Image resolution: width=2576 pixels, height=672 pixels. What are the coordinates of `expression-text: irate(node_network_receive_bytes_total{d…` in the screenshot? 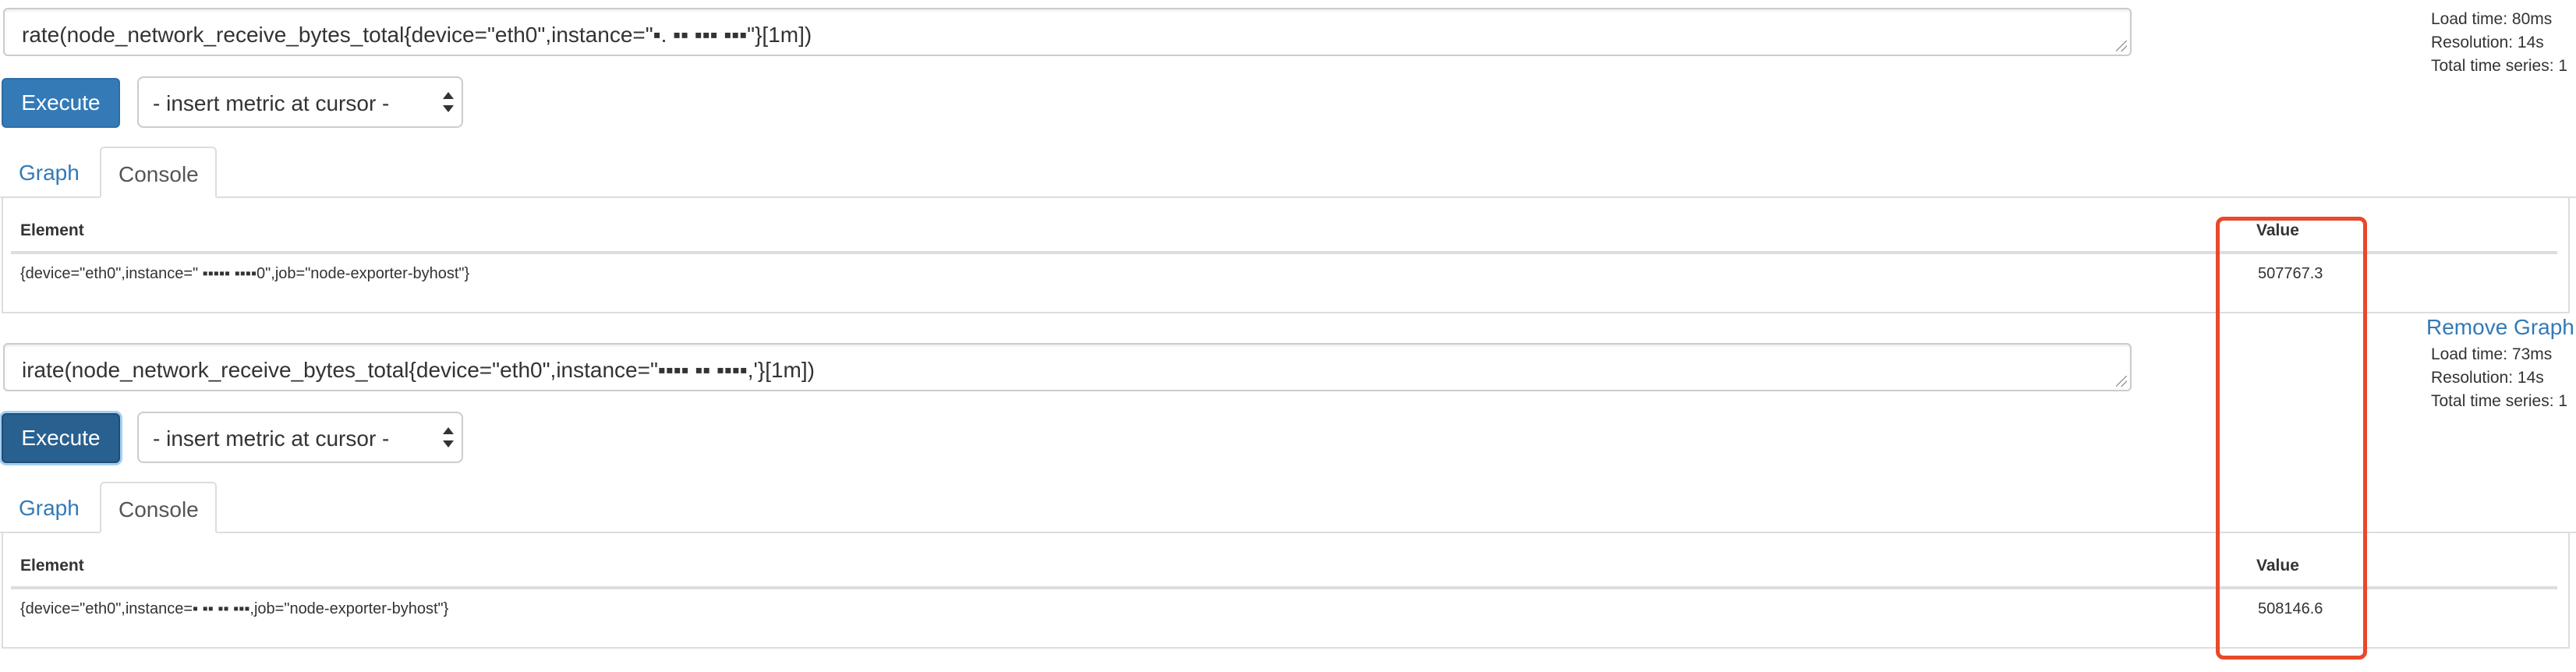 It's located at (418, 370).